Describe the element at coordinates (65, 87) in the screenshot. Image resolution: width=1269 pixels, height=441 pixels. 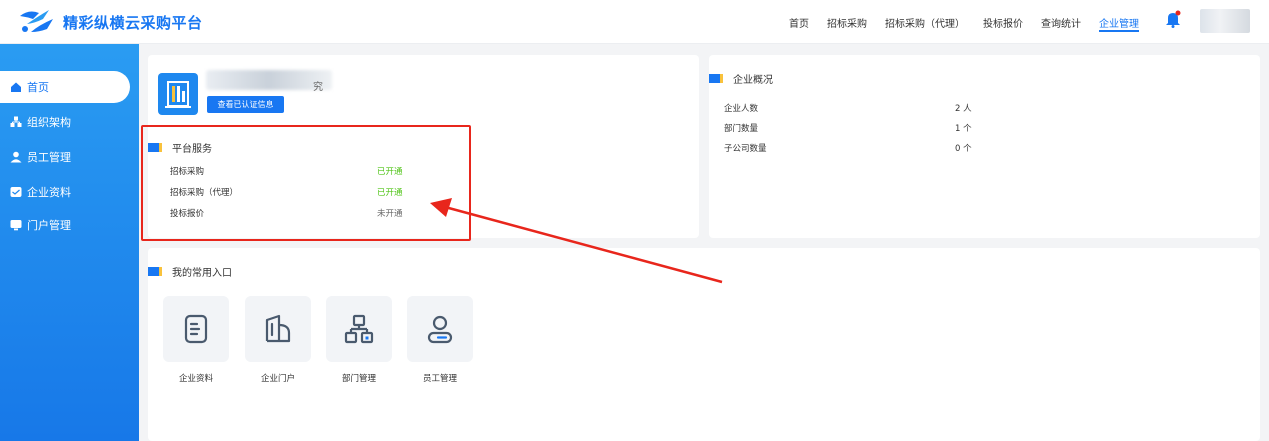
I see `sidebar-item-home: 首页` at that location.